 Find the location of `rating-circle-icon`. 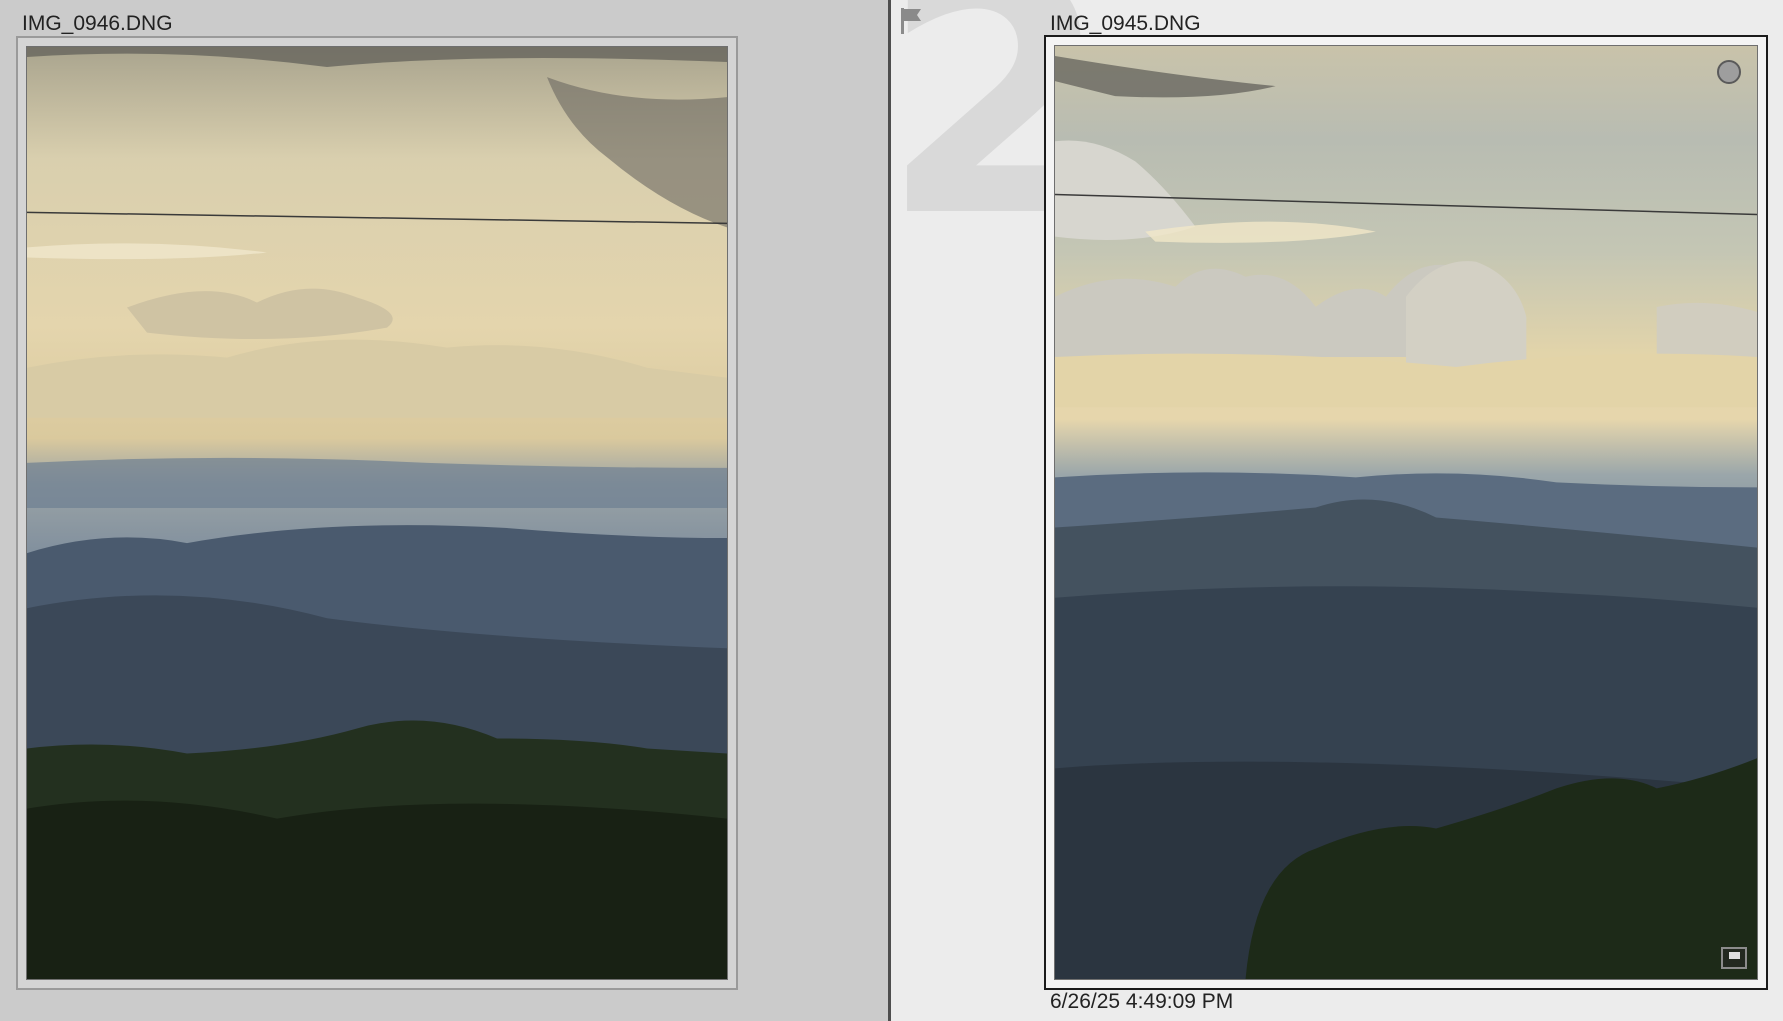

rating-circle-icon is located at coordinates (1729, 72).